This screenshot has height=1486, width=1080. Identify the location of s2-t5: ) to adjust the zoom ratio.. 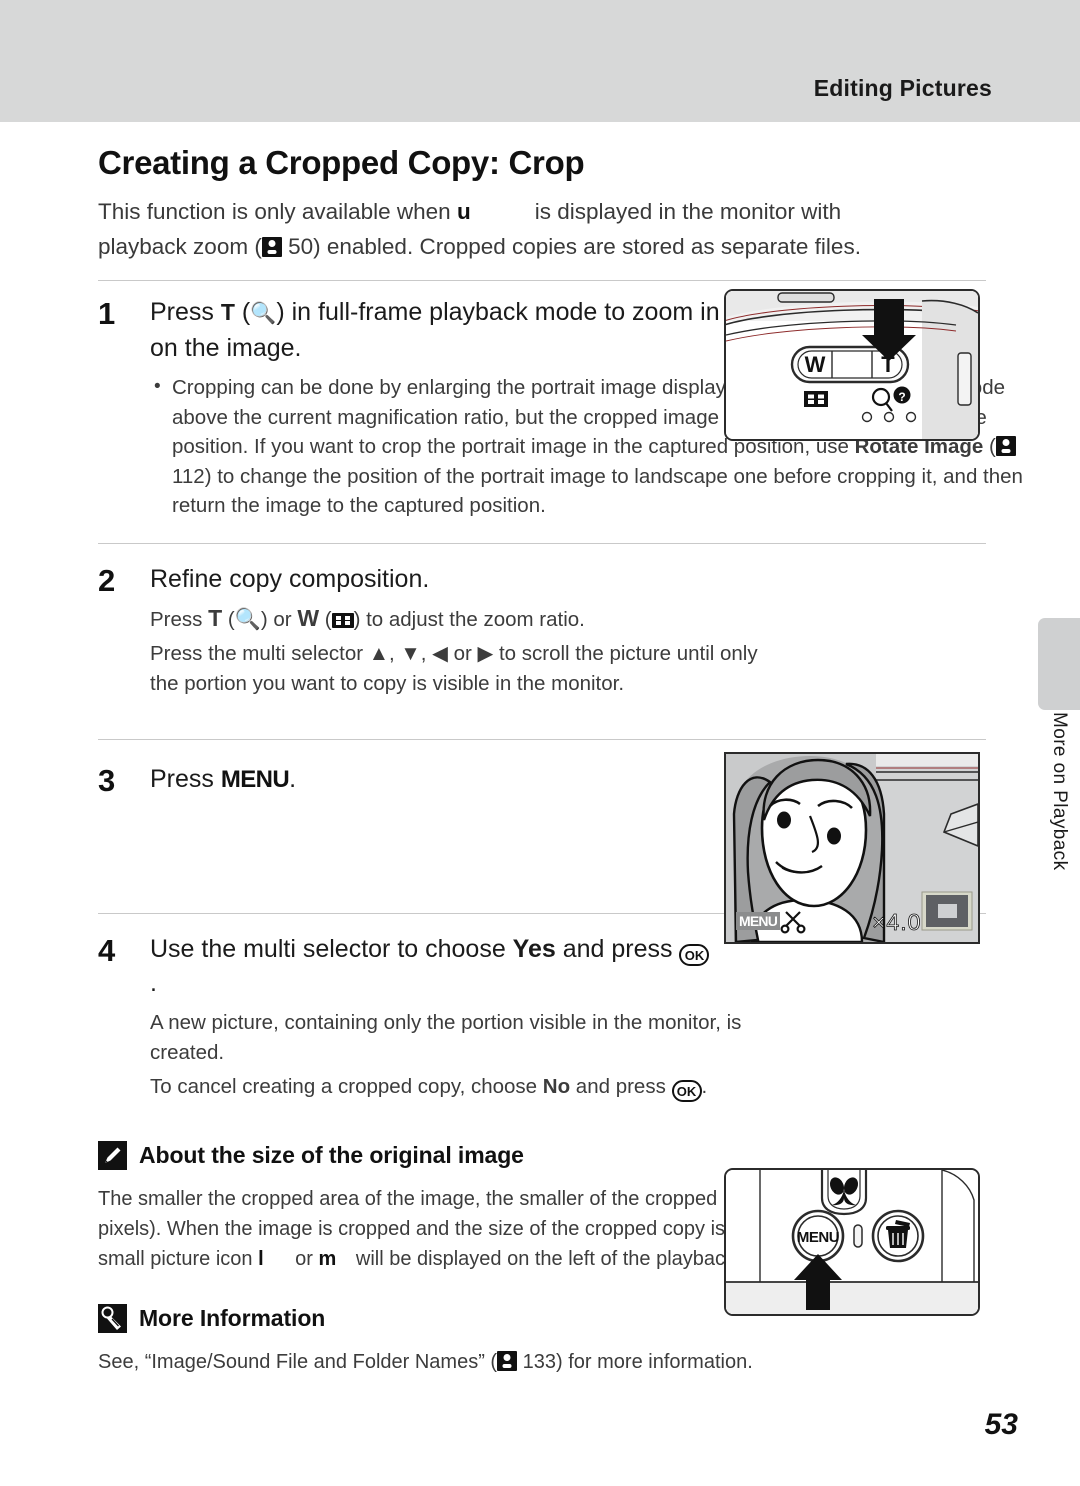
(469, 619).